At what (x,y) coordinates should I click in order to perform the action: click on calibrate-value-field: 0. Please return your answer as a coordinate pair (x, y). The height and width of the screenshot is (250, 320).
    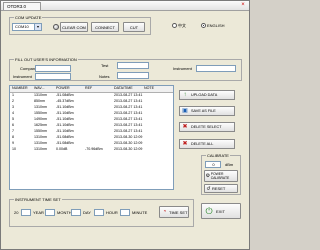
    Looking at the image, I should click on (213, 164).